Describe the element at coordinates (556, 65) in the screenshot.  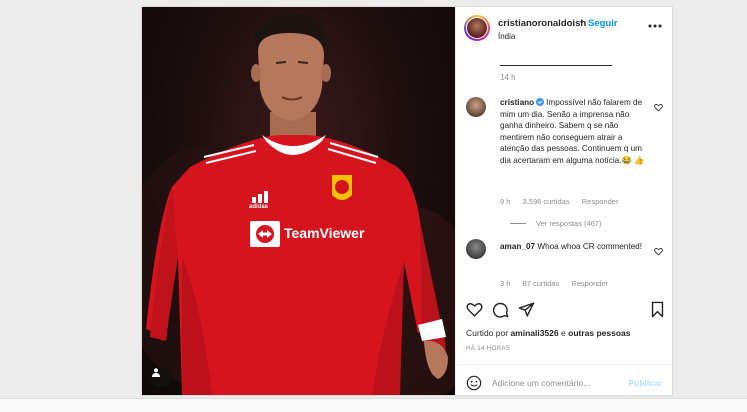
I see `caption-redacted-line` at that location.